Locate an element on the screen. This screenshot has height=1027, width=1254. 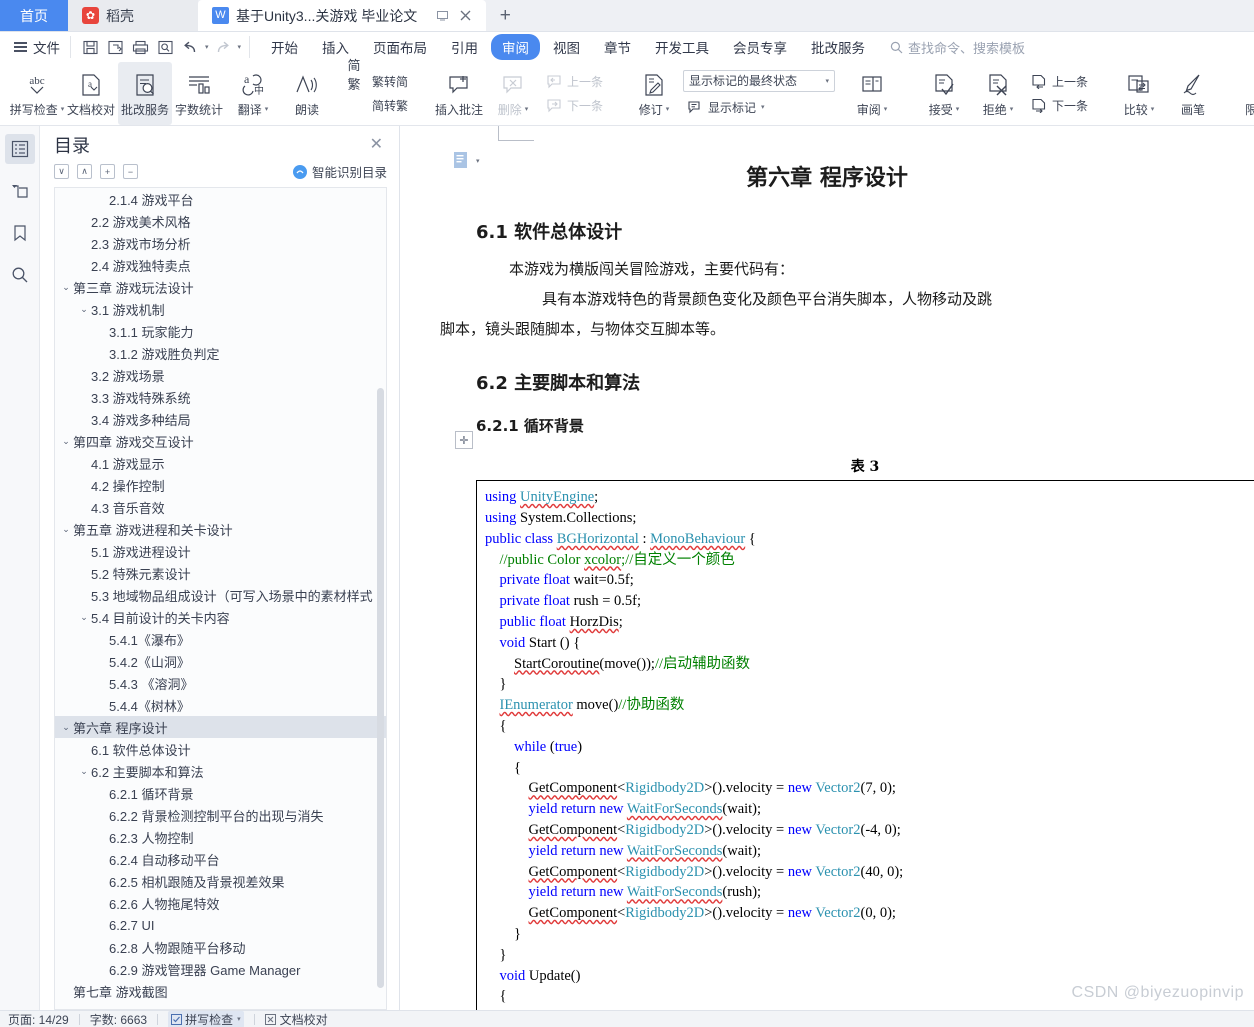
toc-item: ⌄ 第三章 游戏玩法设计 is located at coordinates (220, 287).